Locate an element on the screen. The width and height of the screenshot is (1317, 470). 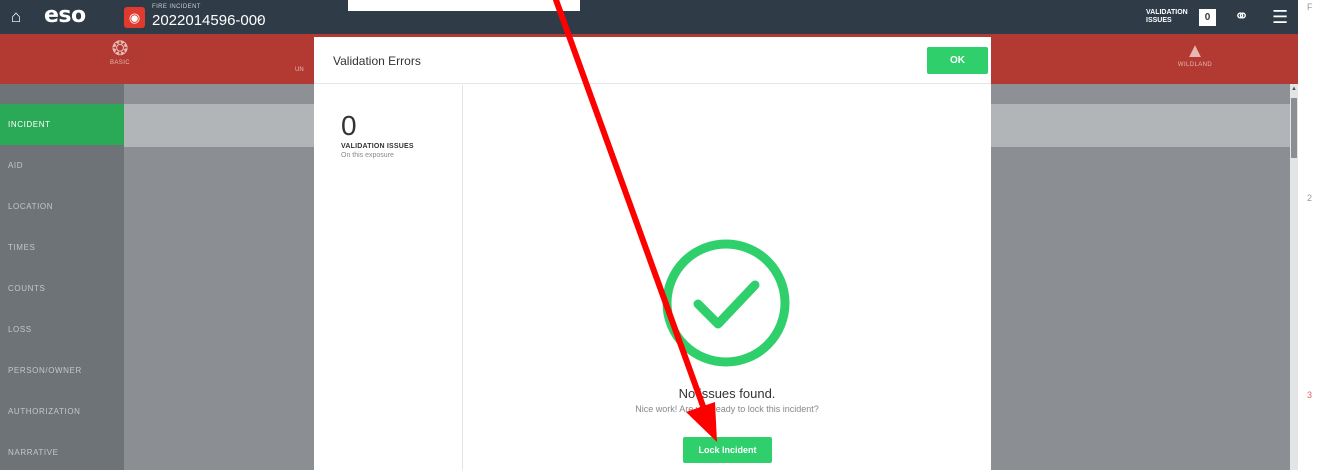
result-title: No issues found. is located at coordinates (727, 393).